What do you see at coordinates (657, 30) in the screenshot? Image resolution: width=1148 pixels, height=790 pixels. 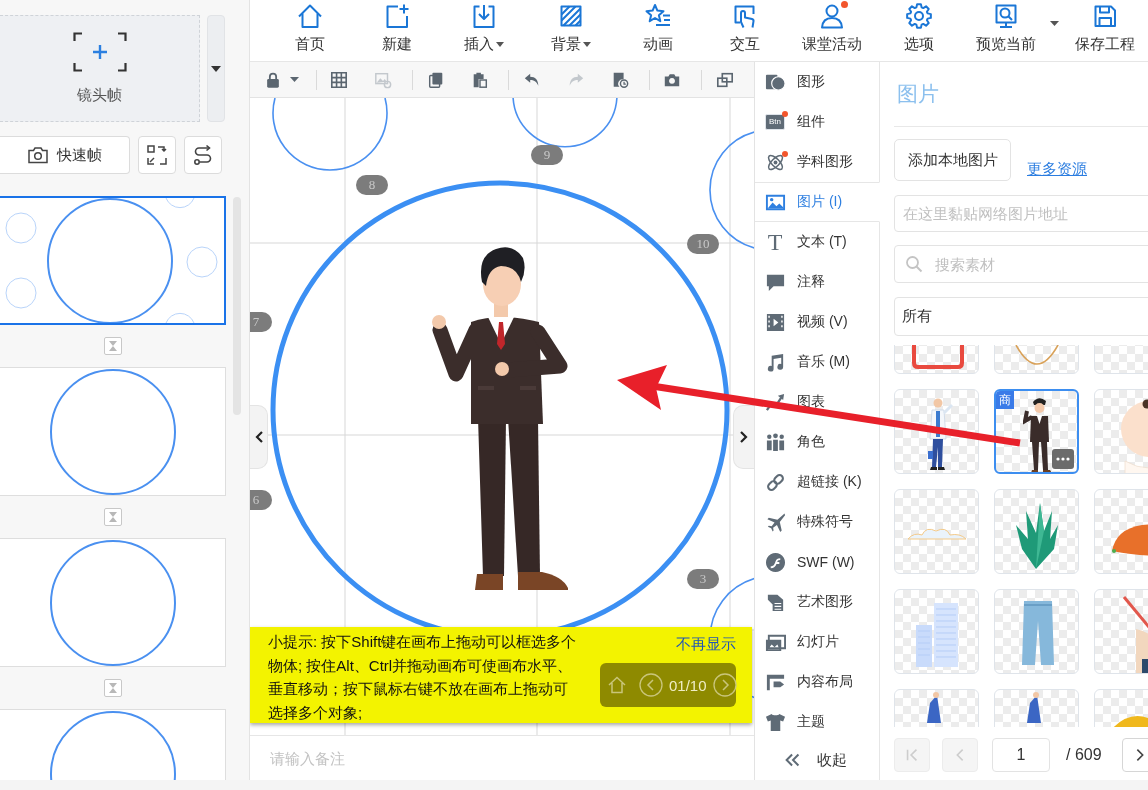 I see `animation-button: 动画` at bounding box center [657, 30].